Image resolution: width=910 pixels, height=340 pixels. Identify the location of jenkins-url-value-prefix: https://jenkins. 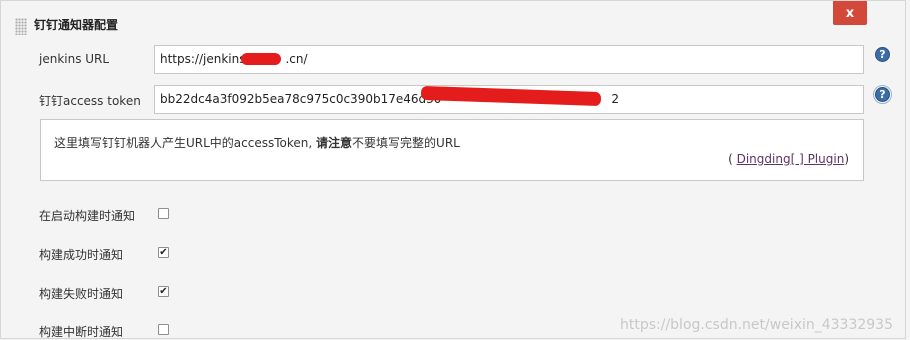
(203, 59).